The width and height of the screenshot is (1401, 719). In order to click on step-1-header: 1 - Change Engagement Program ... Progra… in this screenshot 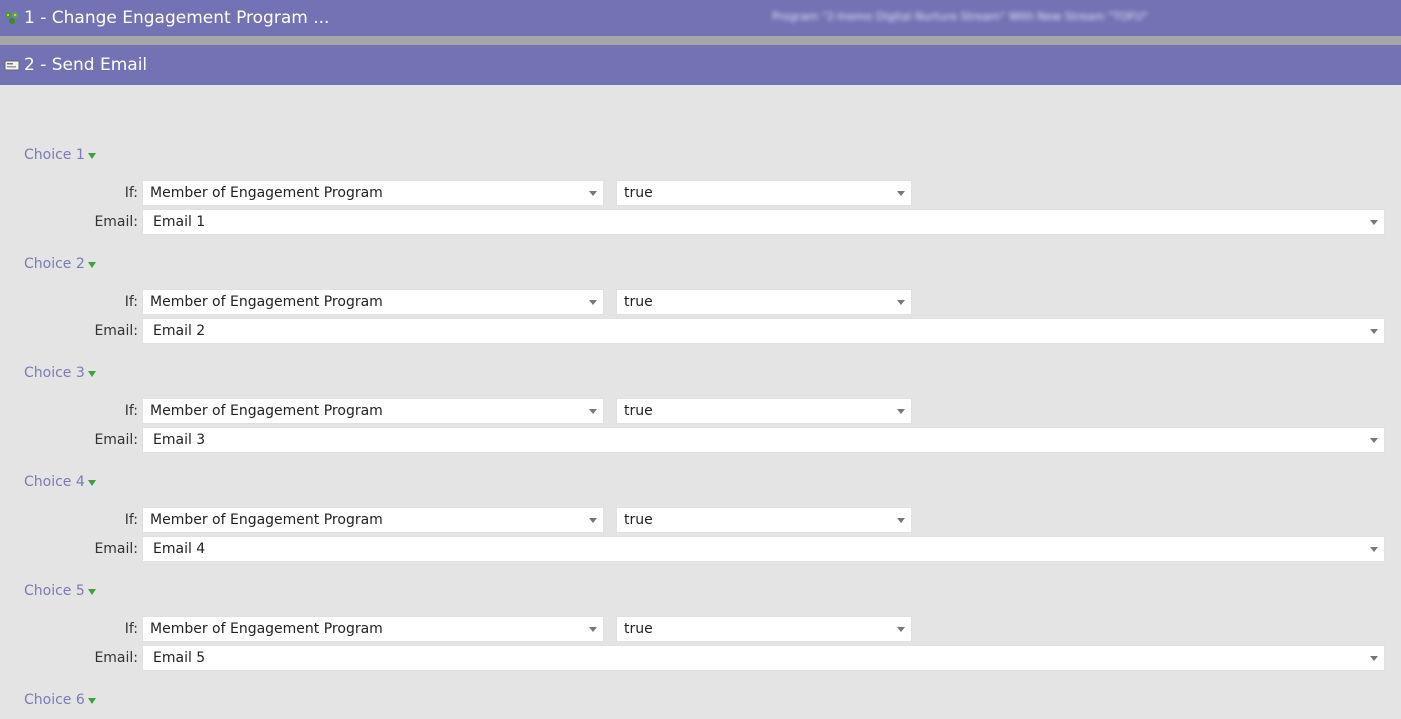, I will do `click(700, 18)`.